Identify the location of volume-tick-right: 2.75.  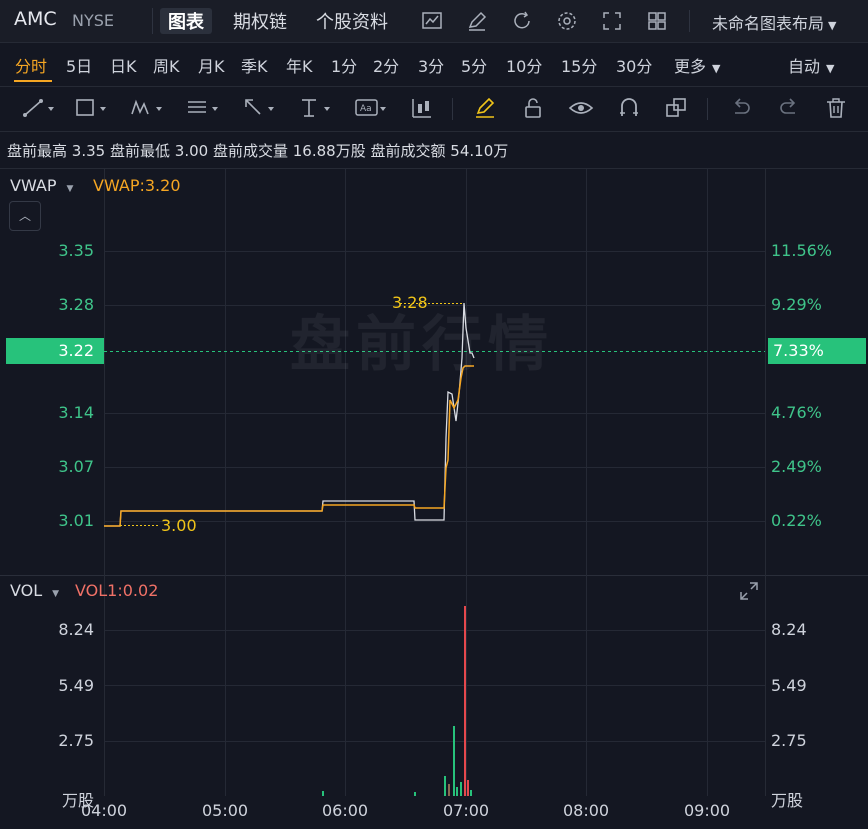
(789, 740).